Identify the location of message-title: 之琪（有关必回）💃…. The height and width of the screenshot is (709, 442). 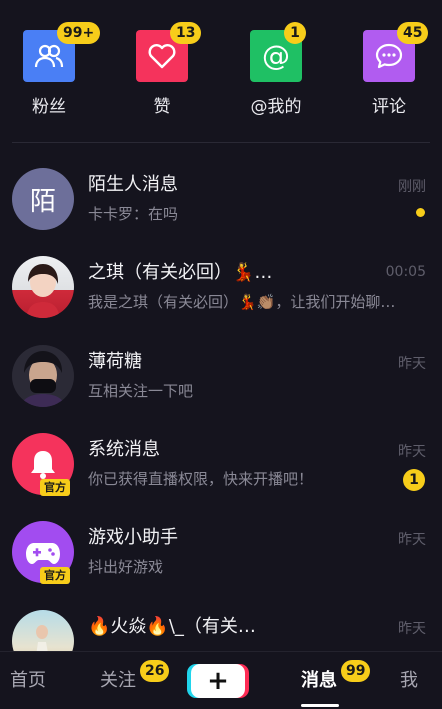
(180, 272).